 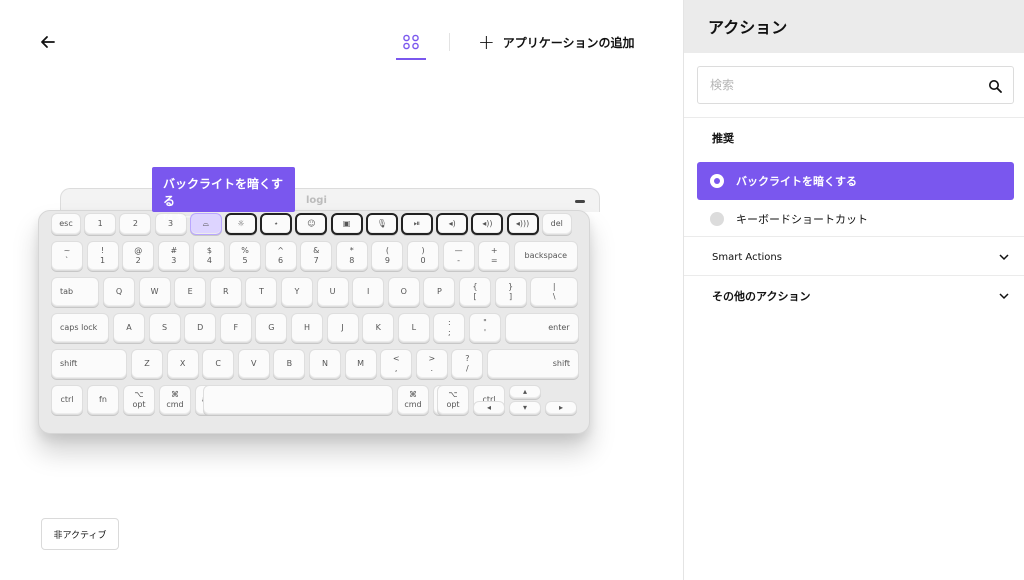 What do you see at coordinates (854, 296) in the screenshot?
I see `other-actions-section: その他のアクション` at bounding box center [854, 296].